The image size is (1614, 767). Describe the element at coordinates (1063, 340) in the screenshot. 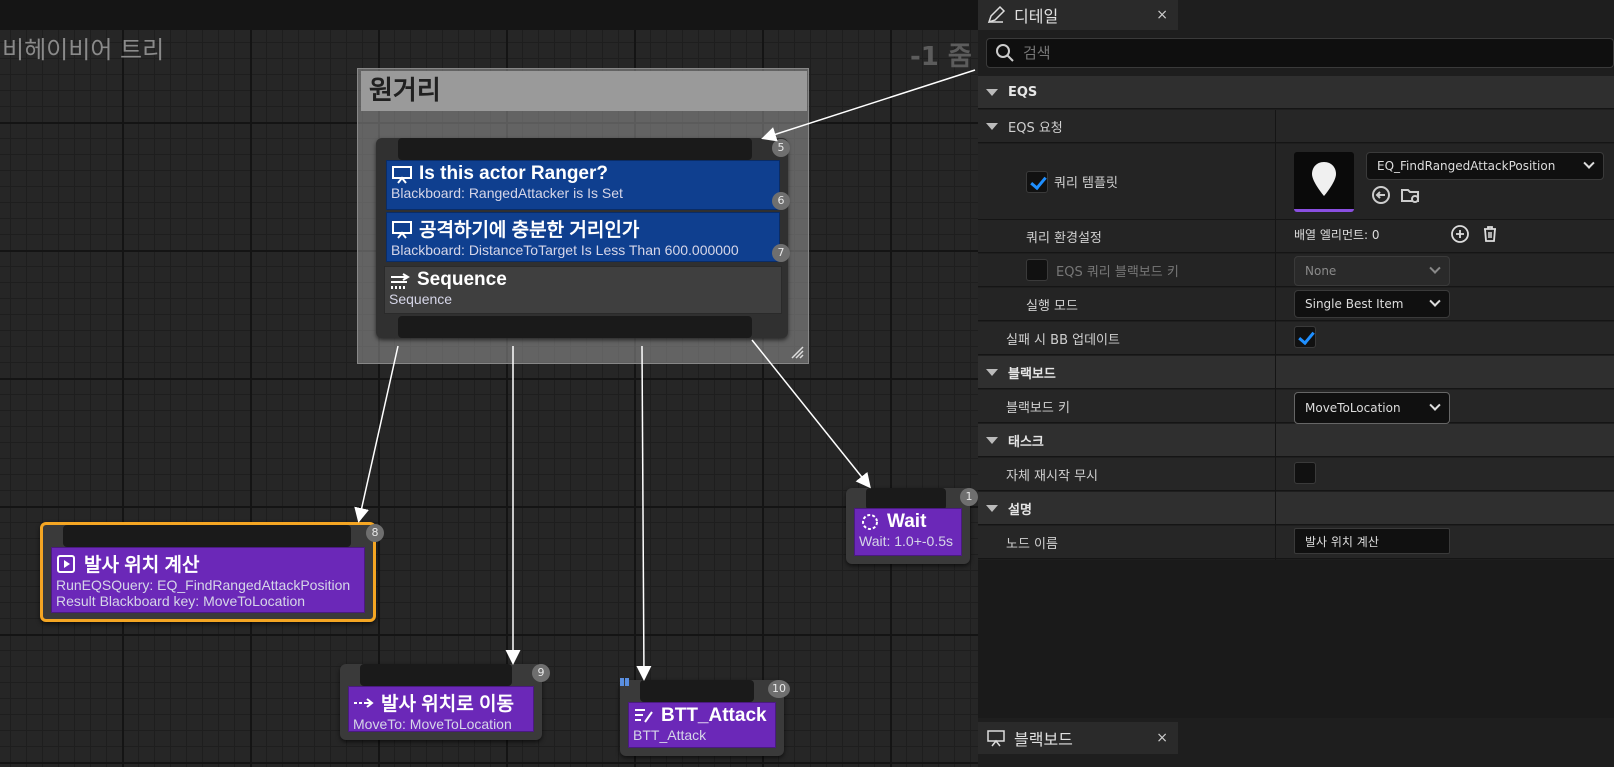

I see `update-bb-on-fail-label: 실패 시 BB 업데이트` at that location.